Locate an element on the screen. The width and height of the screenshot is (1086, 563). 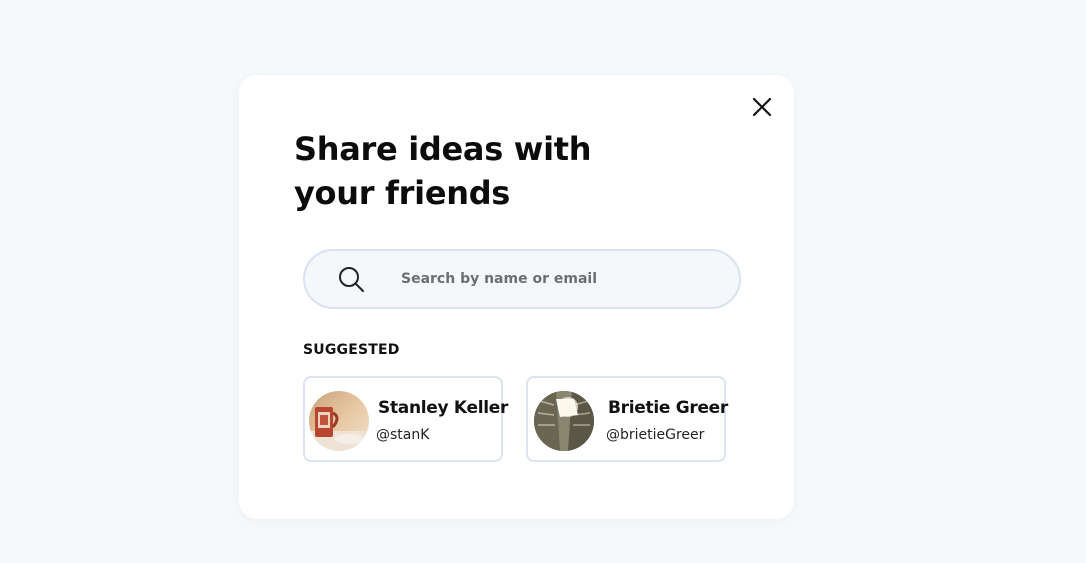
close-icon is located at coordinates (762, 107).